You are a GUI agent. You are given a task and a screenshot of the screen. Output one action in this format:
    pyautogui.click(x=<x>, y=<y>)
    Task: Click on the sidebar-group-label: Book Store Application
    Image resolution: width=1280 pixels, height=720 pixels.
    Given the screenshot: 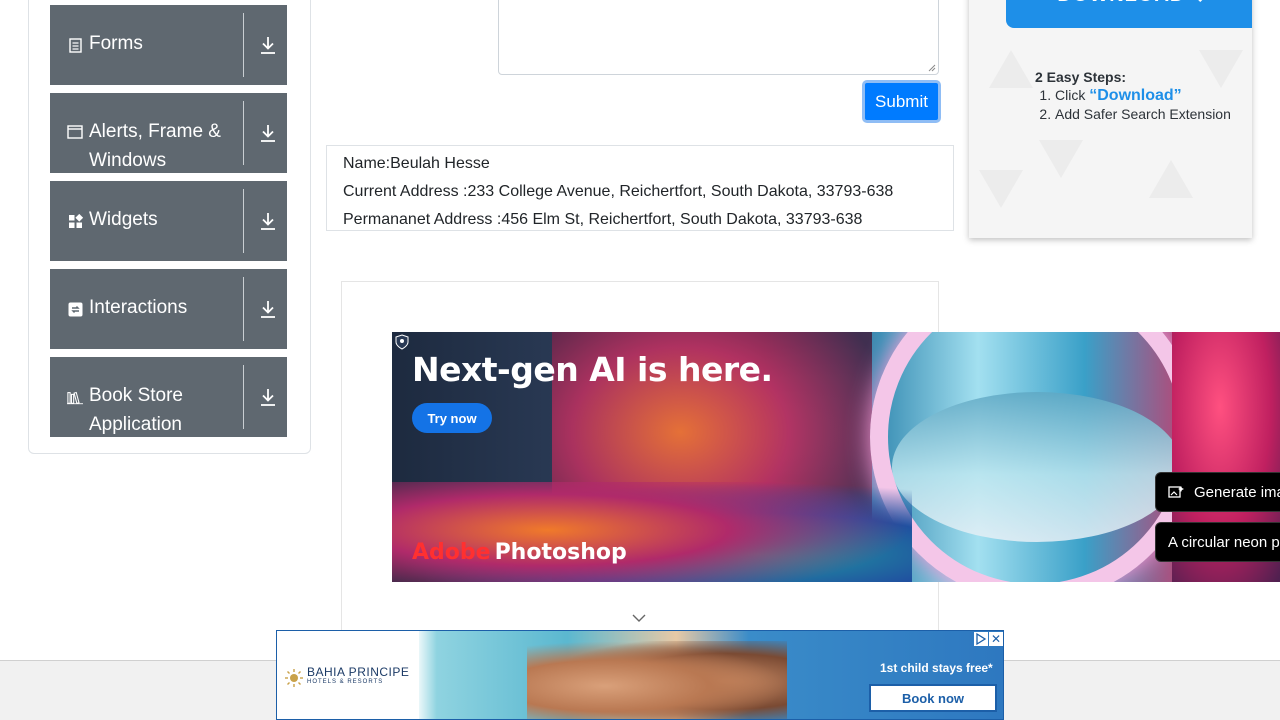 What is the action you would take?
    pyautogui.click(x=136, y=410)
    